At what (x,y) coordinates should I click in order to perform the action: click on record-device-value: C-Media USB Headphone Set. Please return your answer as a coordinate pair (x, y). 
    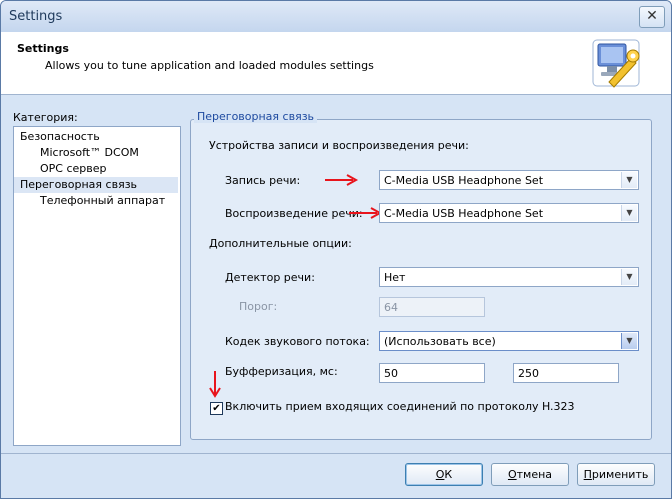
    Looking at the image, I should click on (464, 180).